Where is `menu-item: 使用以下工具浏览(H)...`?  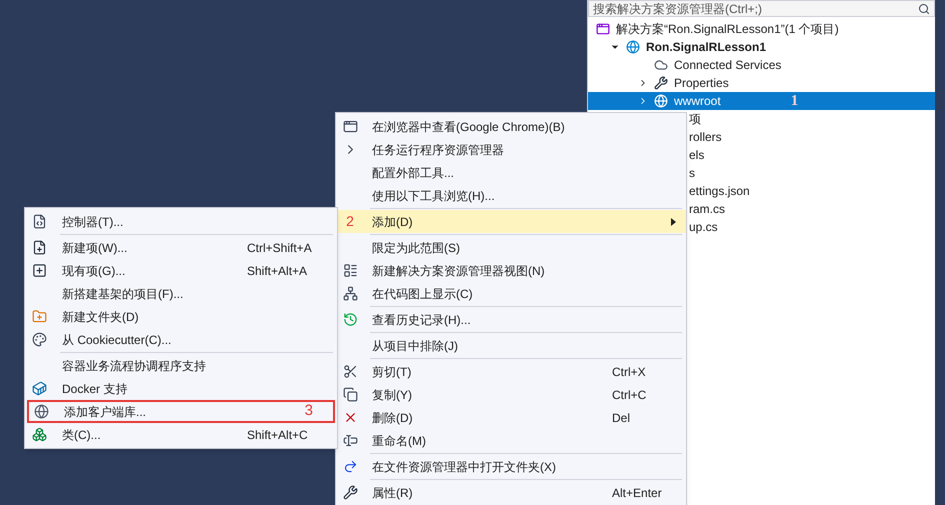 menu-item: 使用以下工具浏览(H)... is located at coordinates (511, 195).